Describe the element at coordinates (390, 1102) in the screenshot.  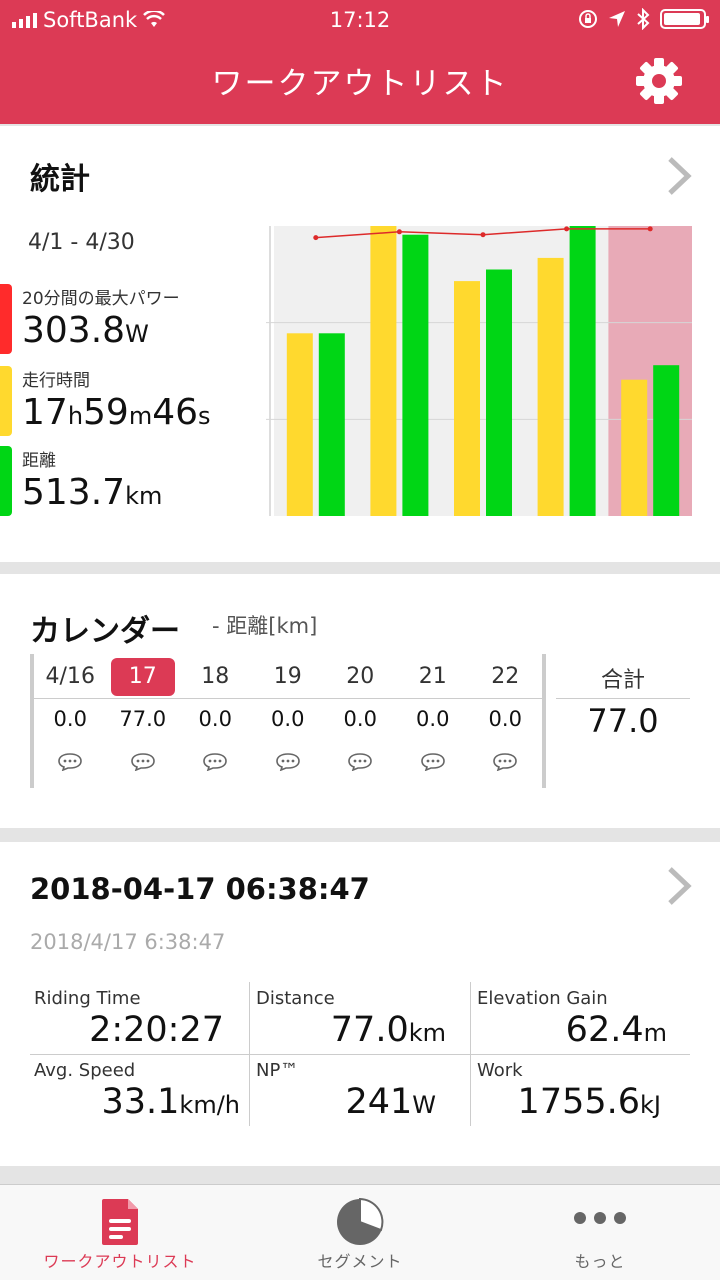
I see `stat-value: 241W` at that location.